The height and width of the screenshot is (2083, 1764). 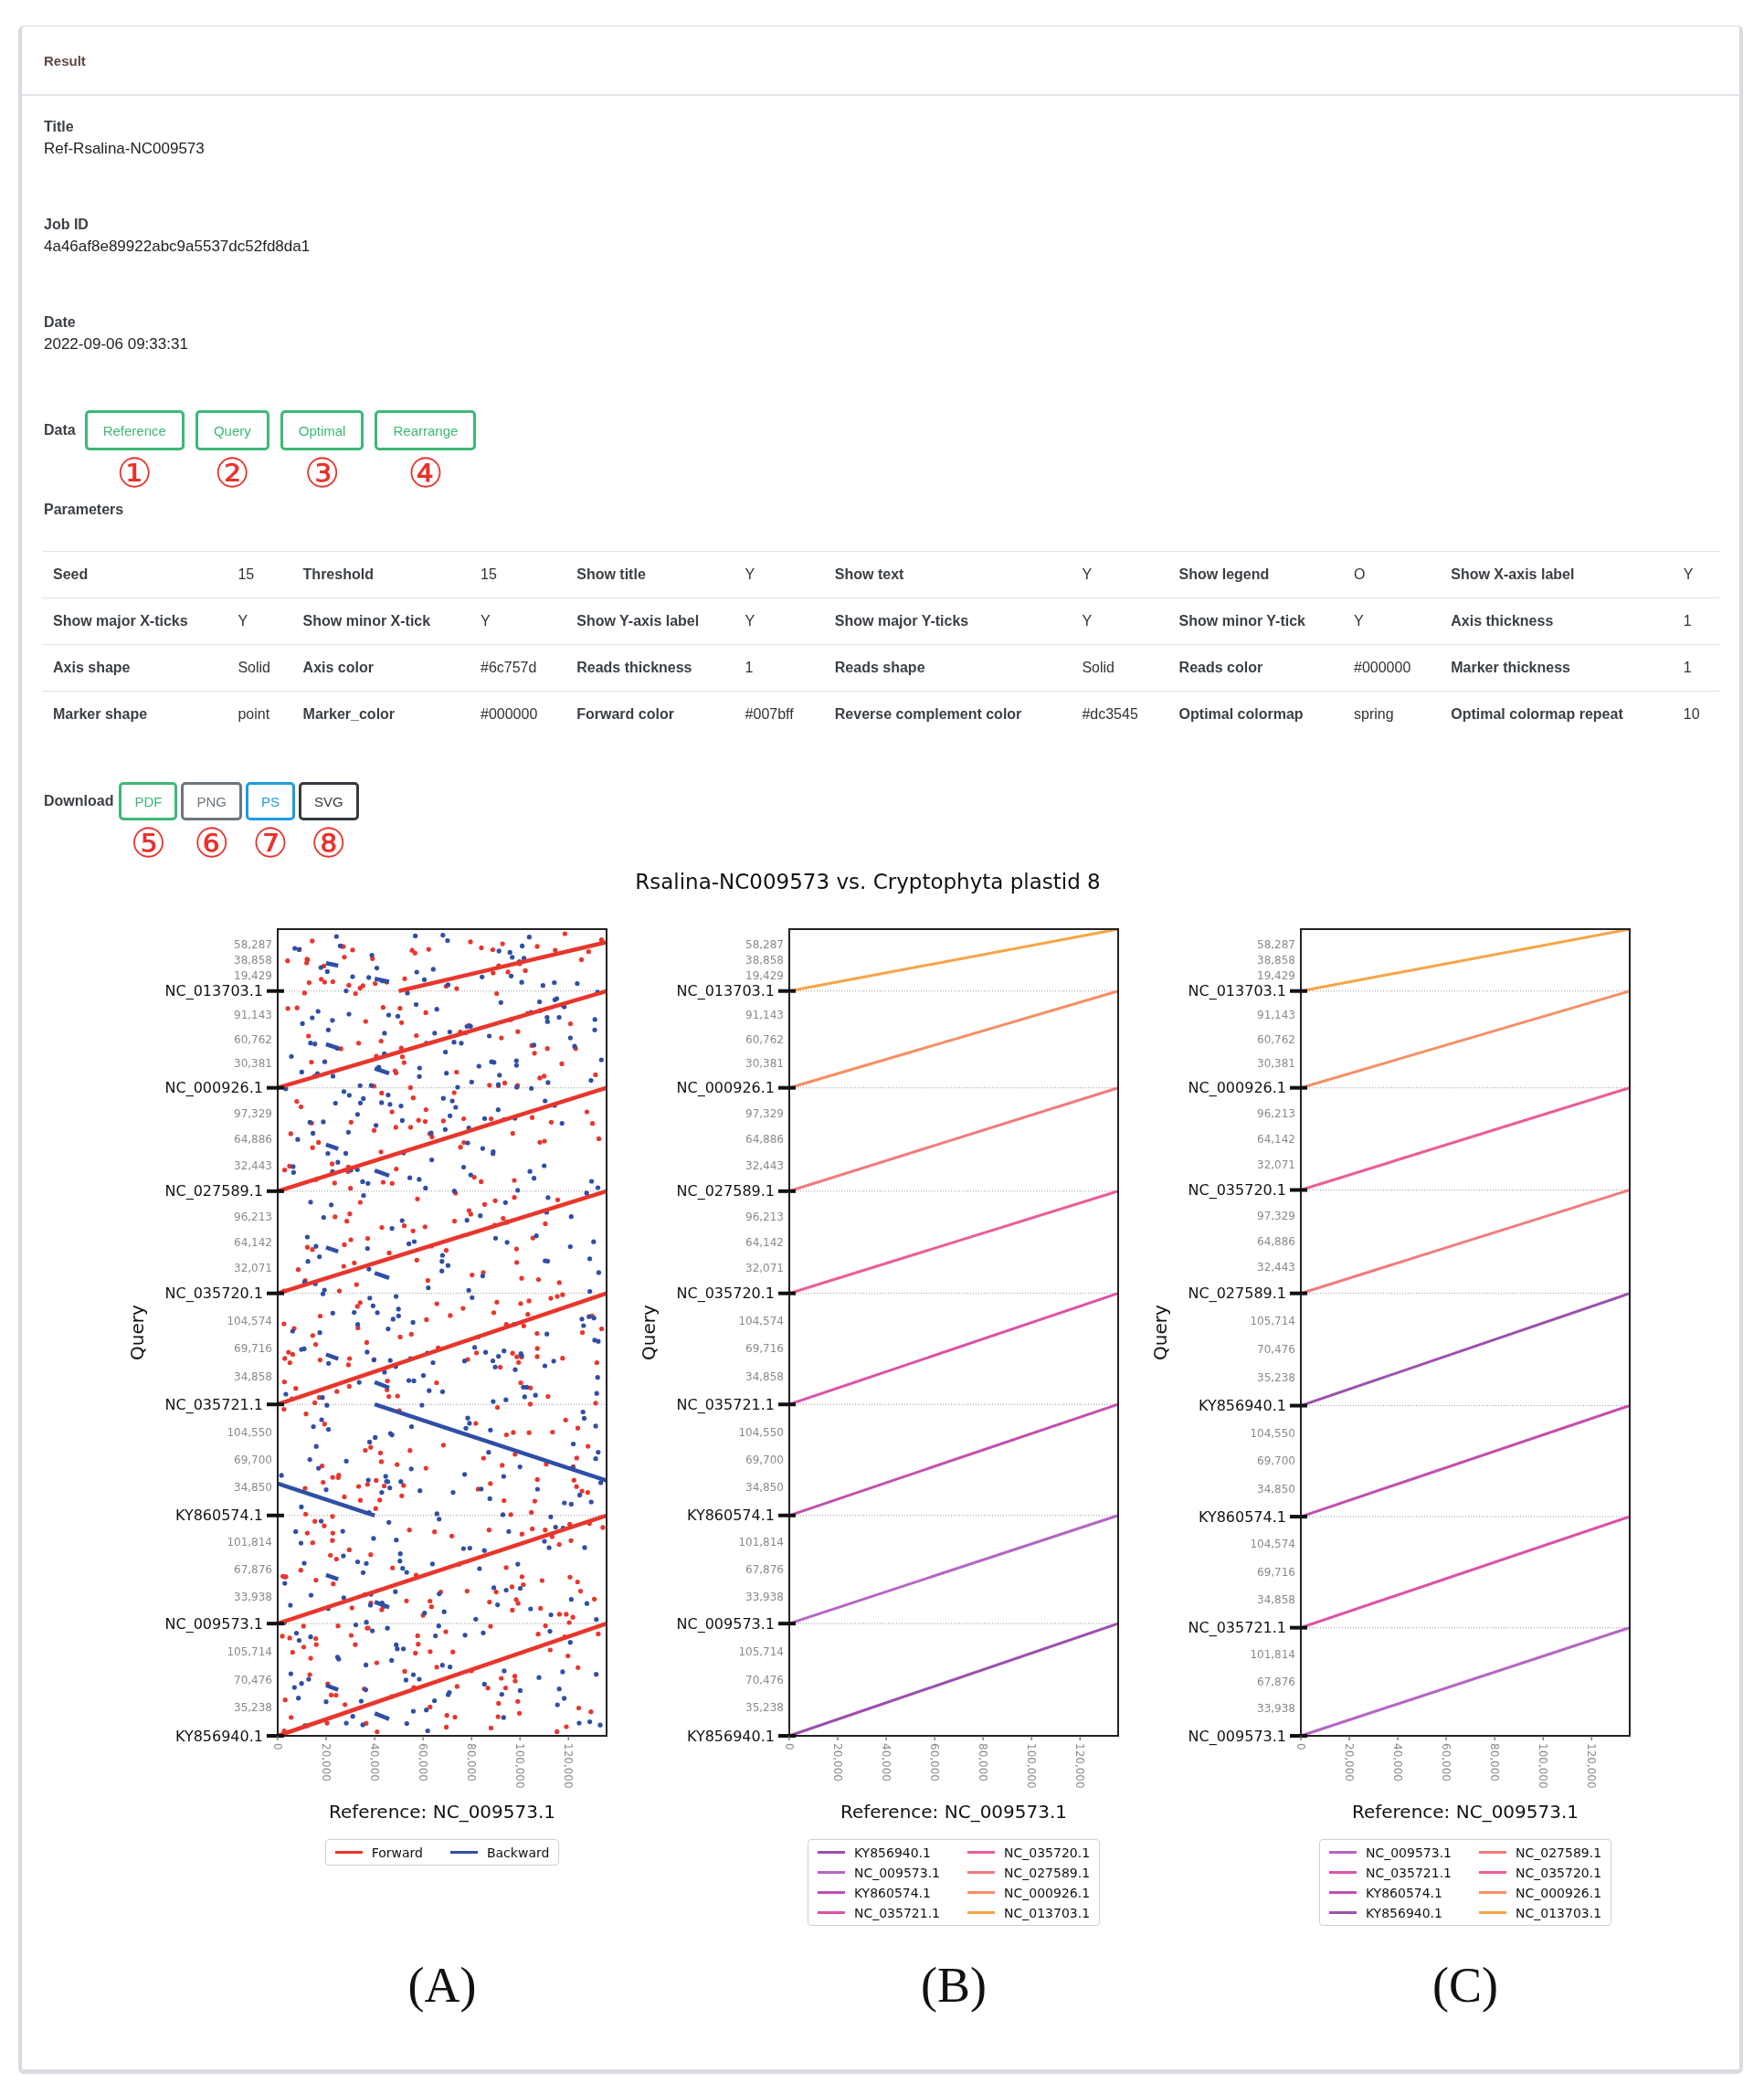 I want to click on y-tick-label: KY856940.1, so click(x=1242, y=1406).